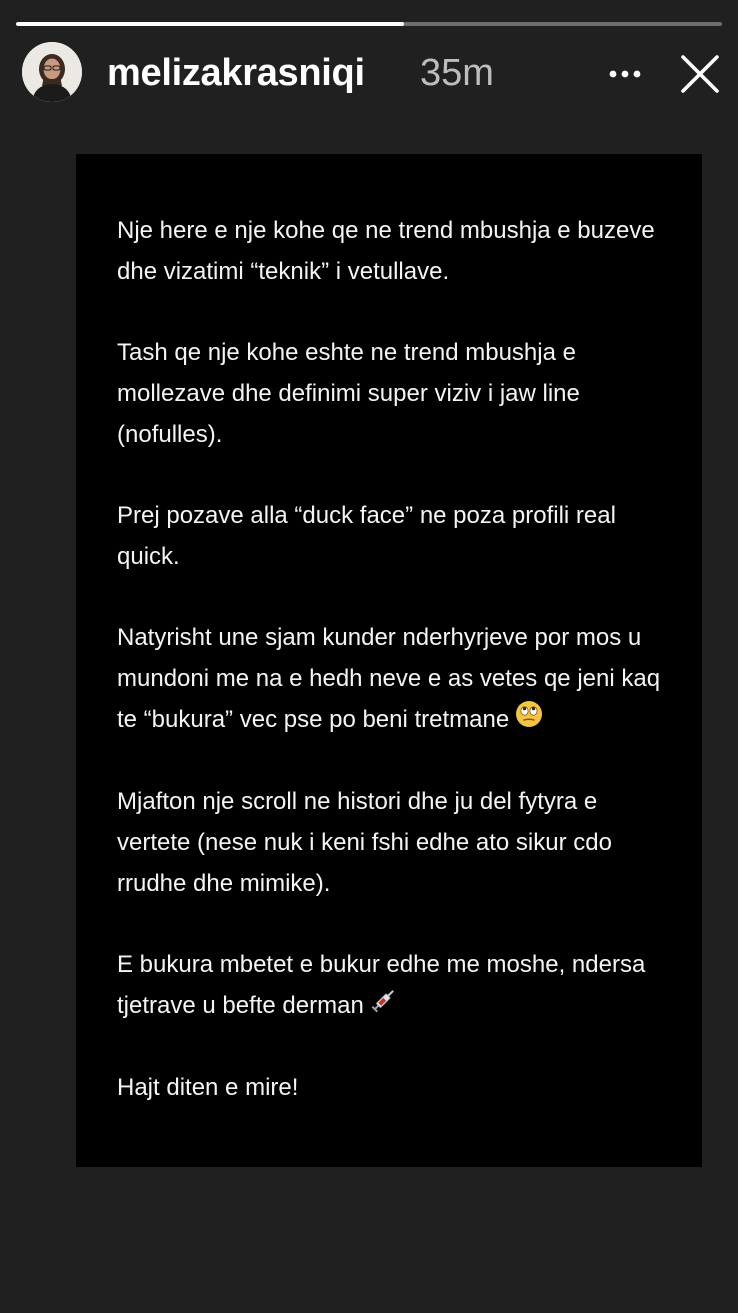 This screenshot has height=1313, width=738. I want to click on eye-roll-emoji, so click(529, 720).